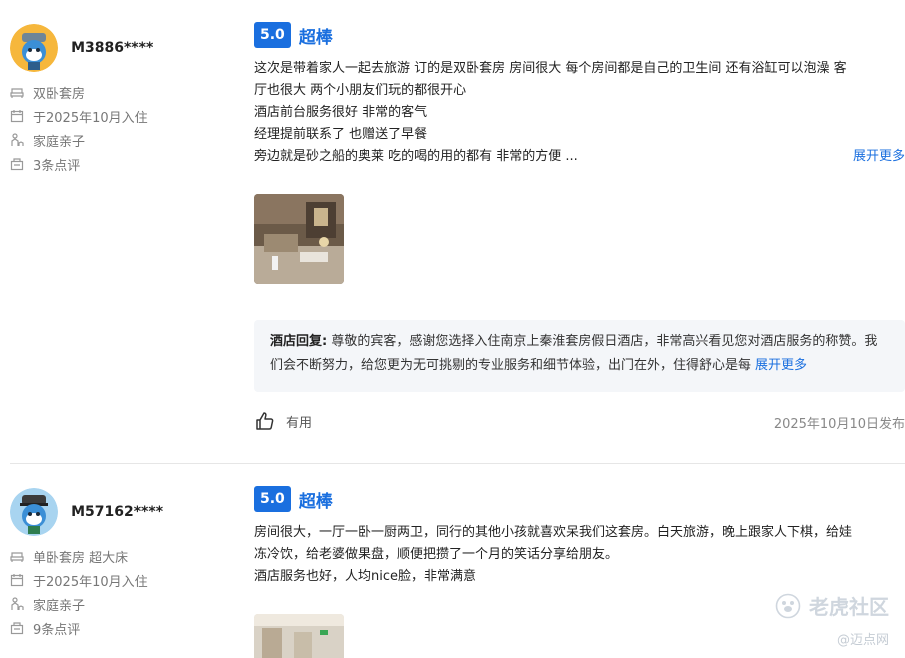  Describe the element at coordinates (112, 48) in the screenshot. I see `username: M3886****` at that location.